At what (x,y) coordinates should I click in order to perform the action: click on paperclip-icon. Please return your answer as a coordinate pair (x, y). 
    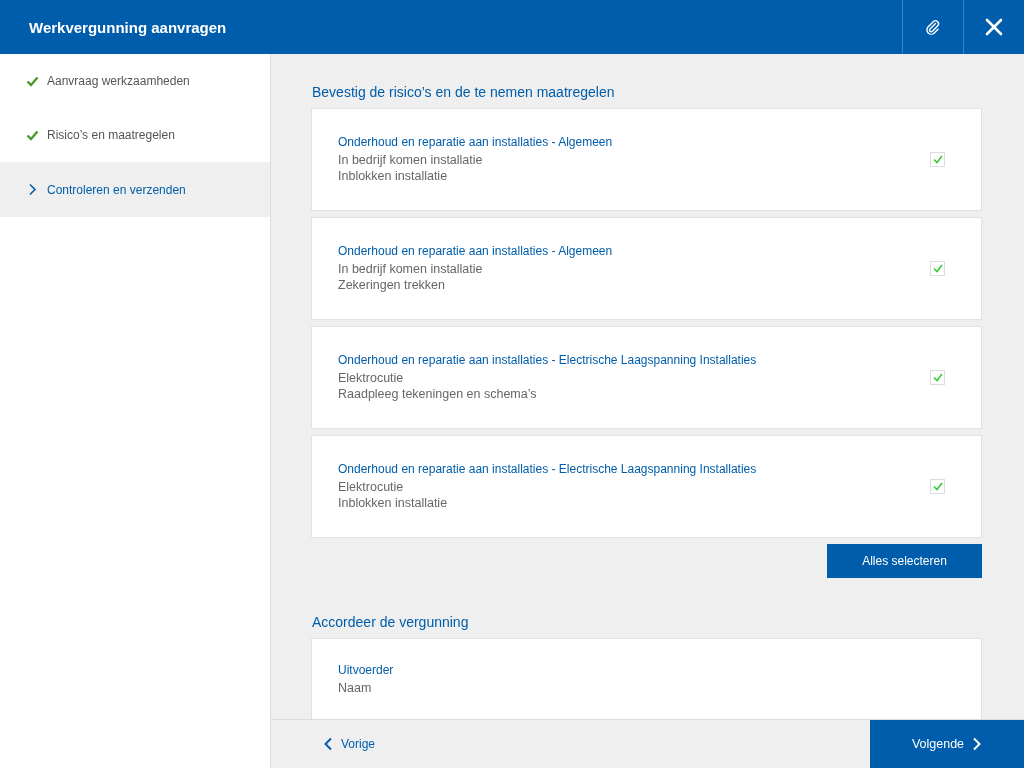
    Looking at the image, I should click on (933, 27).